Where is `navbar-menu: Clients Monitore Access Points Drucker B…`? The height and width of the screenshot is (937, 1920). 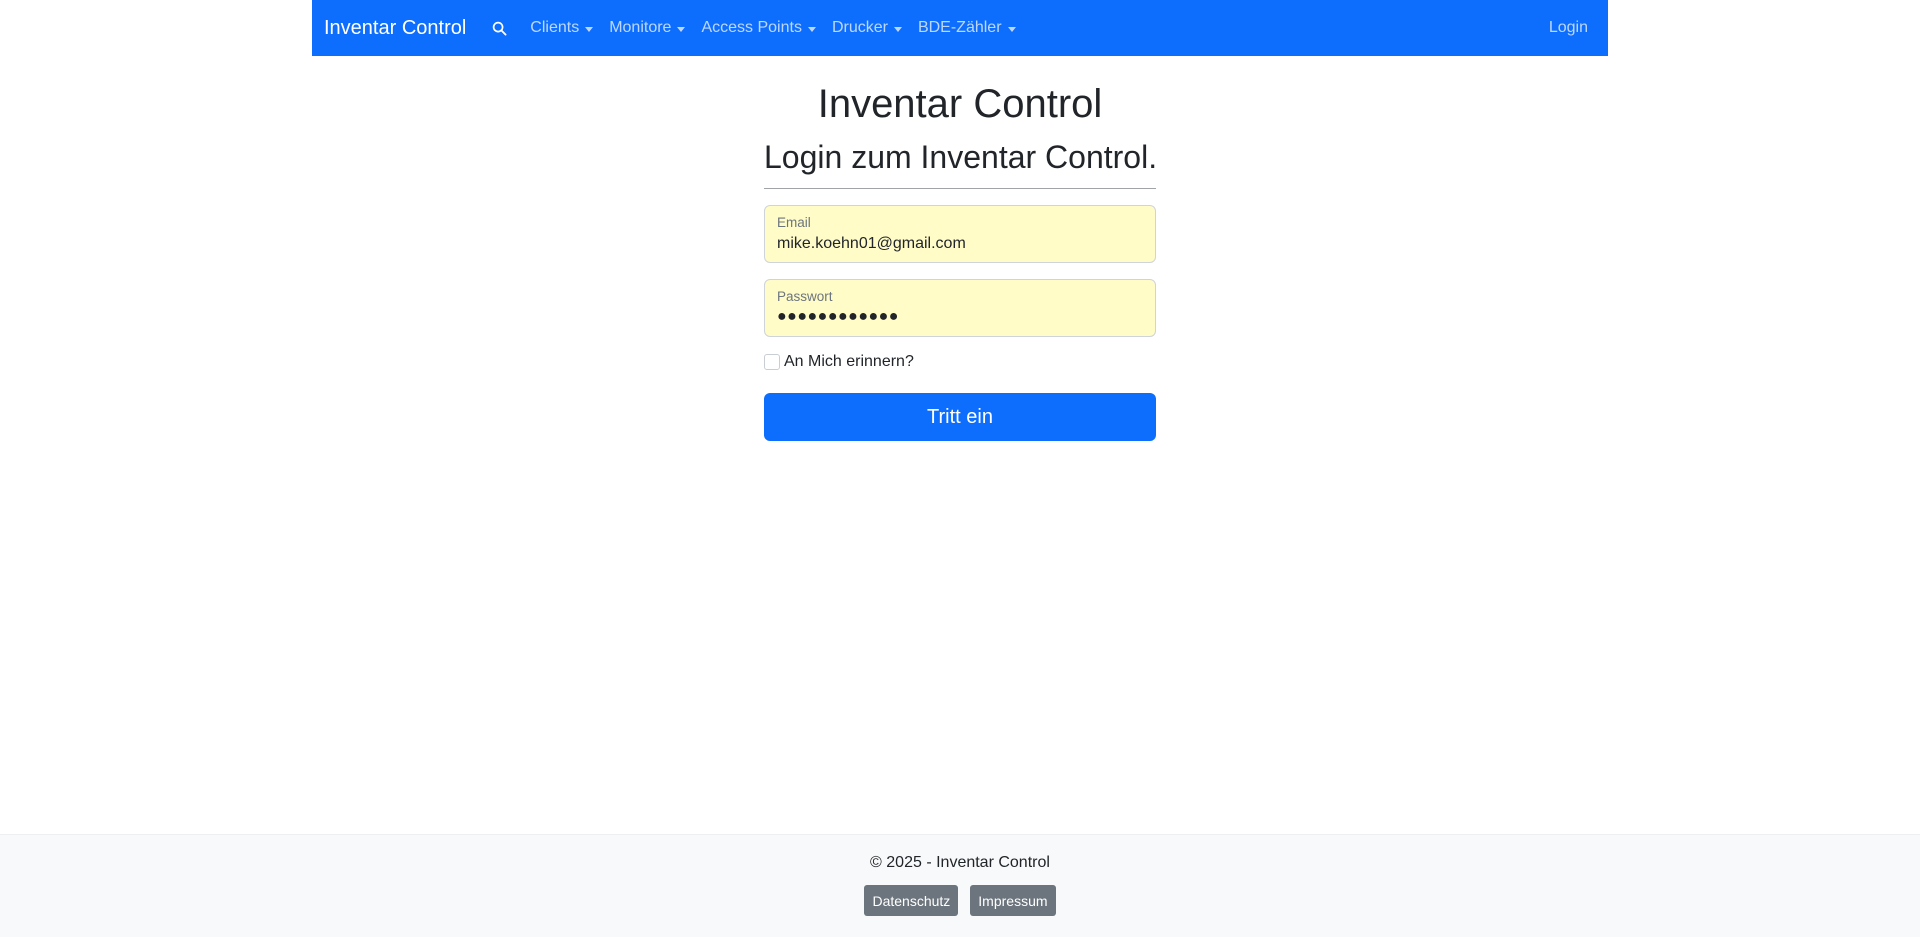
navbar-menu: Clients Monitore Access Points Drucker B… is located at coordinates (772, 28).